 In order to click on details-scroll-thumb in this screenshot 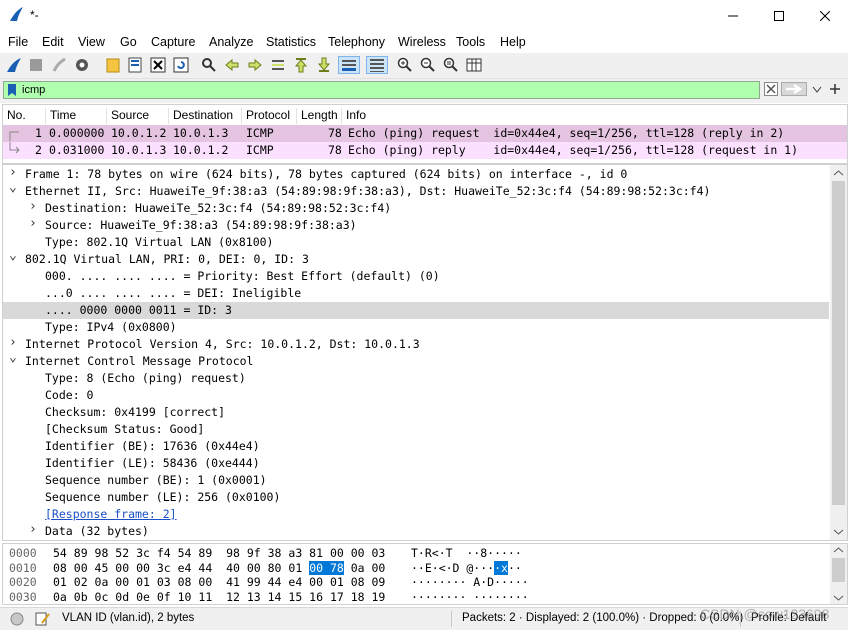, I will do `click(838, 343)`.